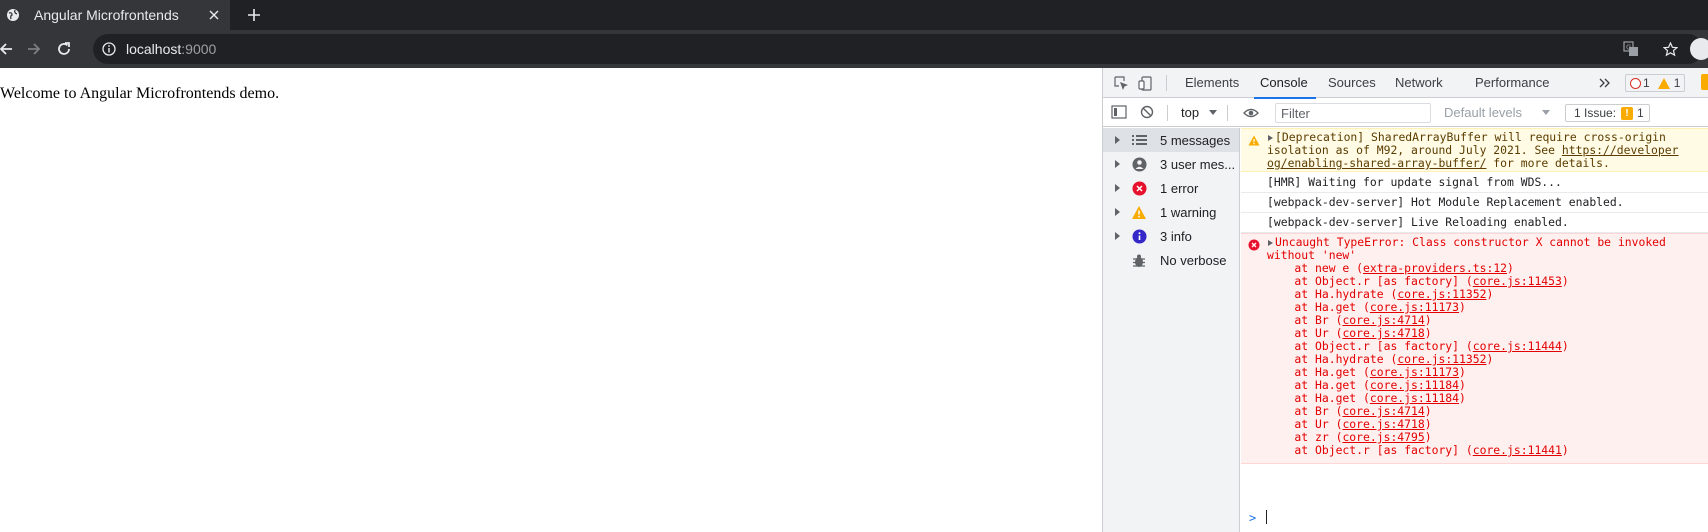 This screenshot has width=1708, height=532. Describe the element at coordinates (1119, 112) in the screenshot. I see `show-sidebar-icon` at that location.